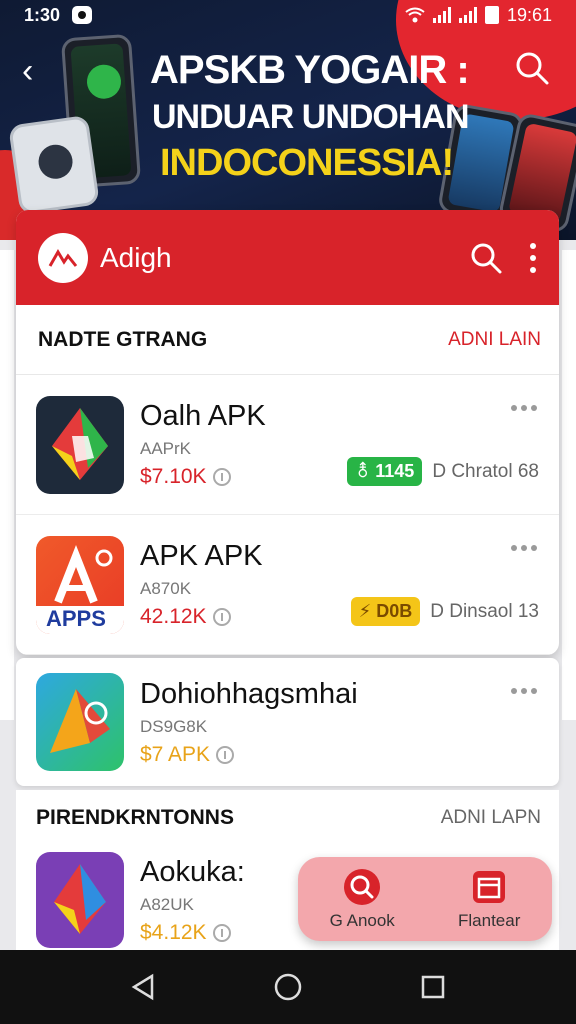 This screenshot has width=576, height=1024. Describe the element at coordinates (173, 616) in the screenshot. I see `app-size: 42.12K` at that location.